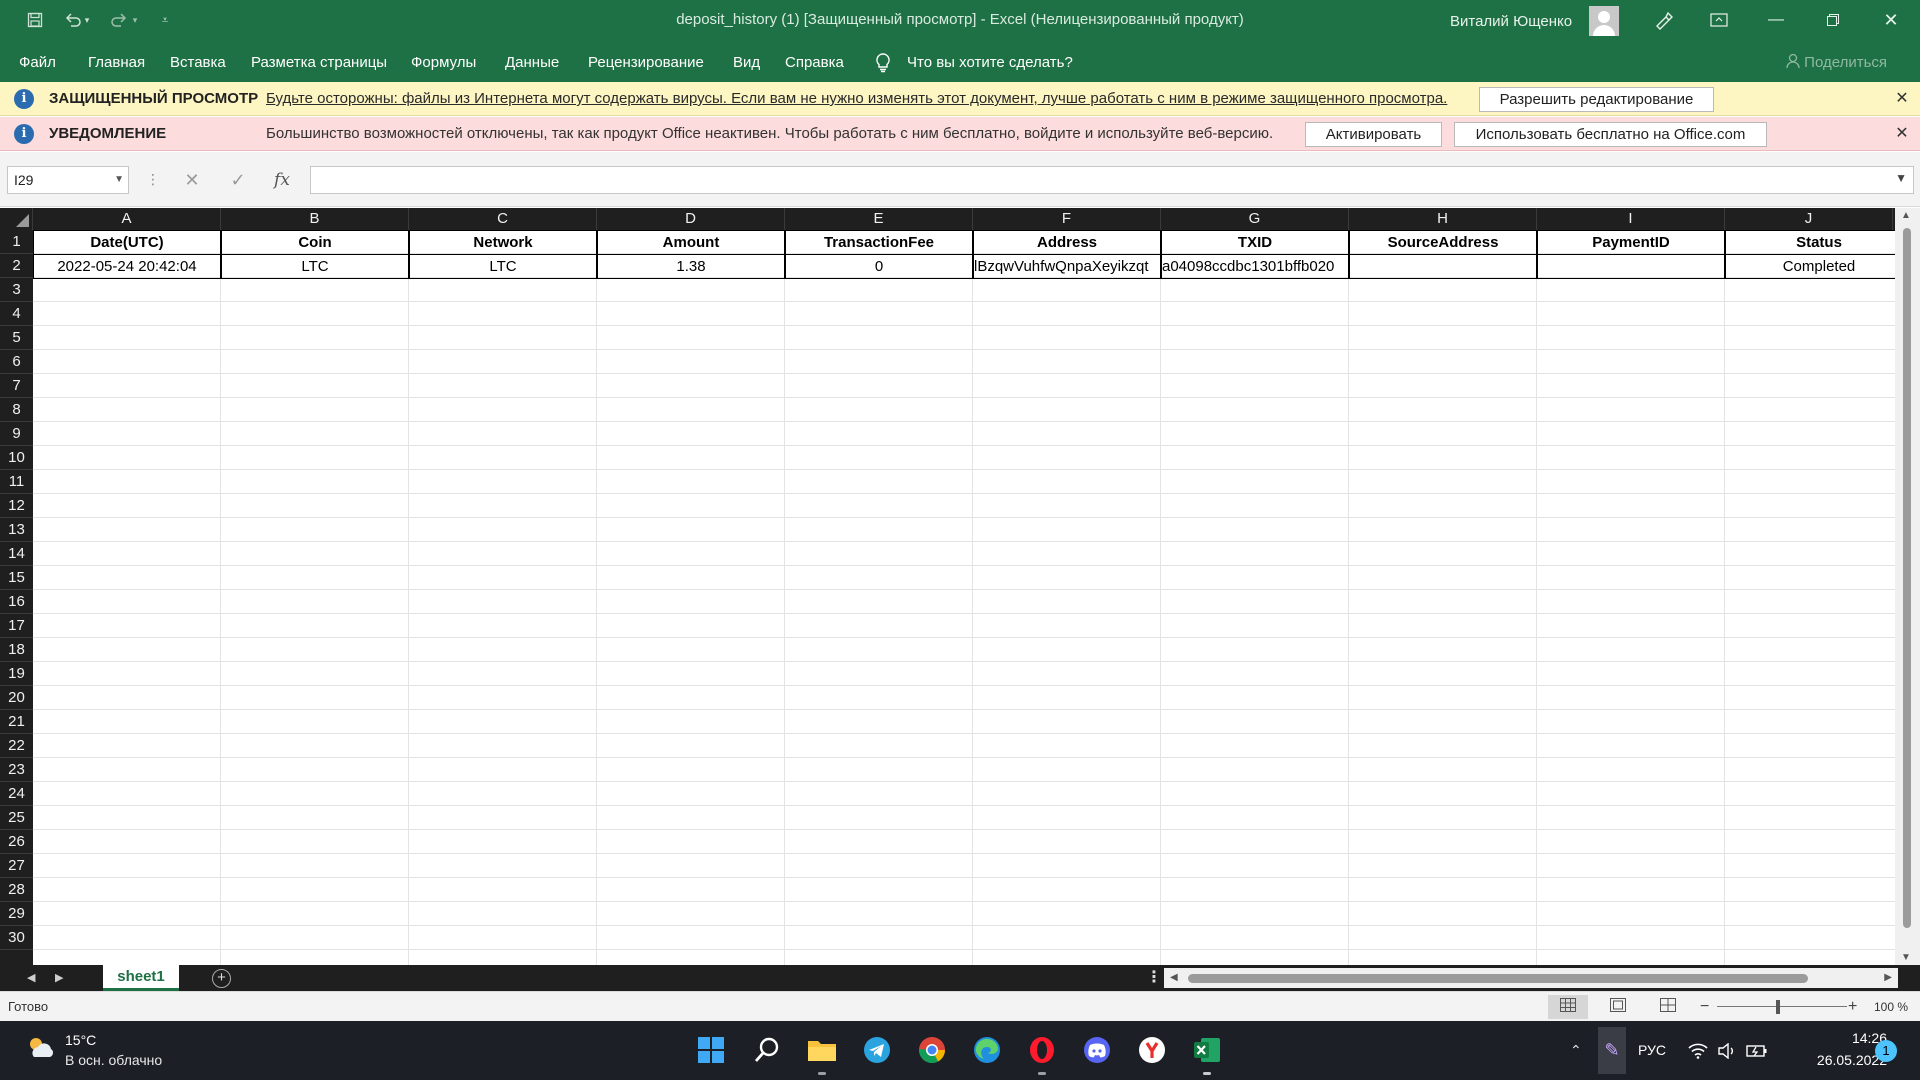  I want to click on telegram-icon, so click(877, 1050).